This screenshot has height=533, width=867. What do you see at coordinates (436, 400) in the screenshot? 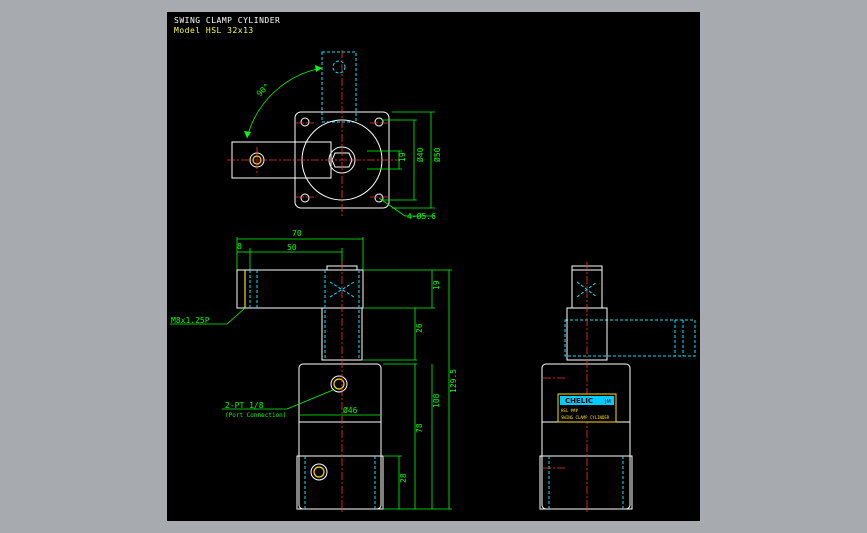
I see `dim-108: 108` at bounding box center [436, 400].